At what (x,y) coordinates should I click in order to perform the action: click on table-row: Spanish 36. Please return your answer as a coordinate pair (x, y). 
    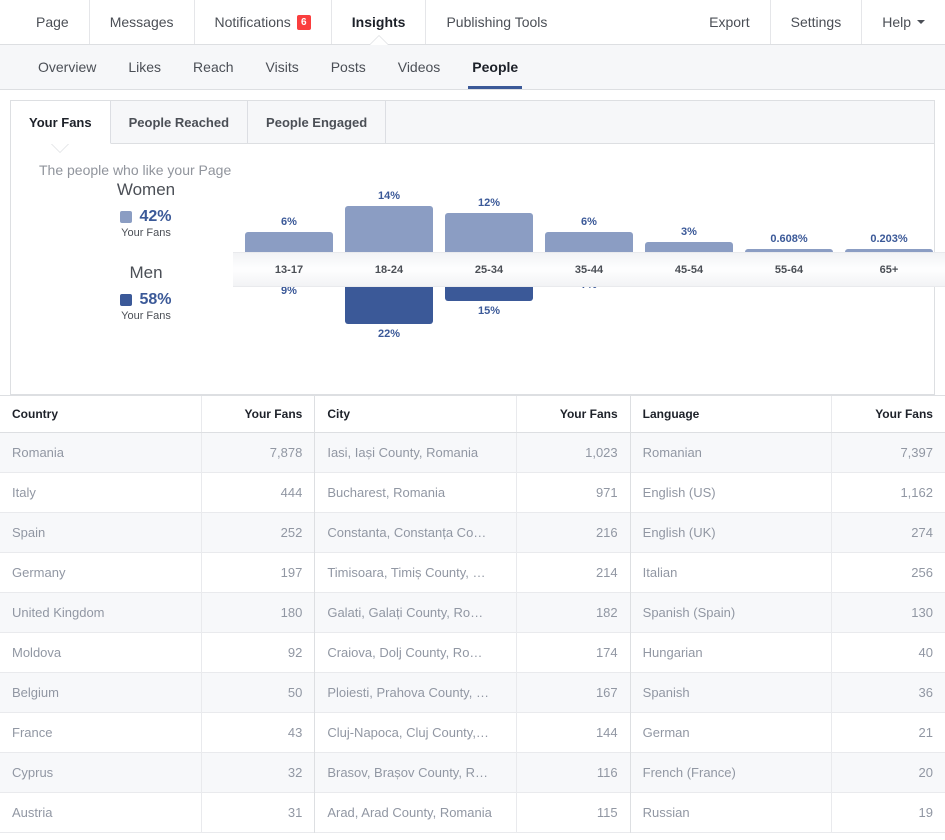
    Looking at the image, I should click on (787, 692).